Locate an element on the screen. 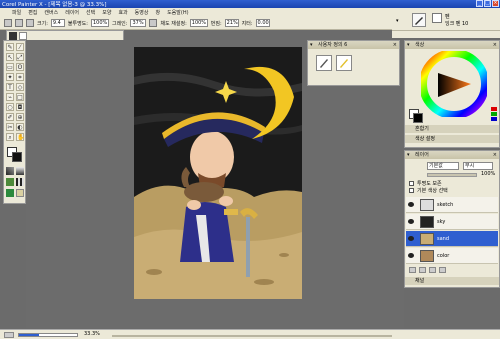 The image size is (500, 339). brush-tool-icon: ✎ is located at coordinates (10, 47).